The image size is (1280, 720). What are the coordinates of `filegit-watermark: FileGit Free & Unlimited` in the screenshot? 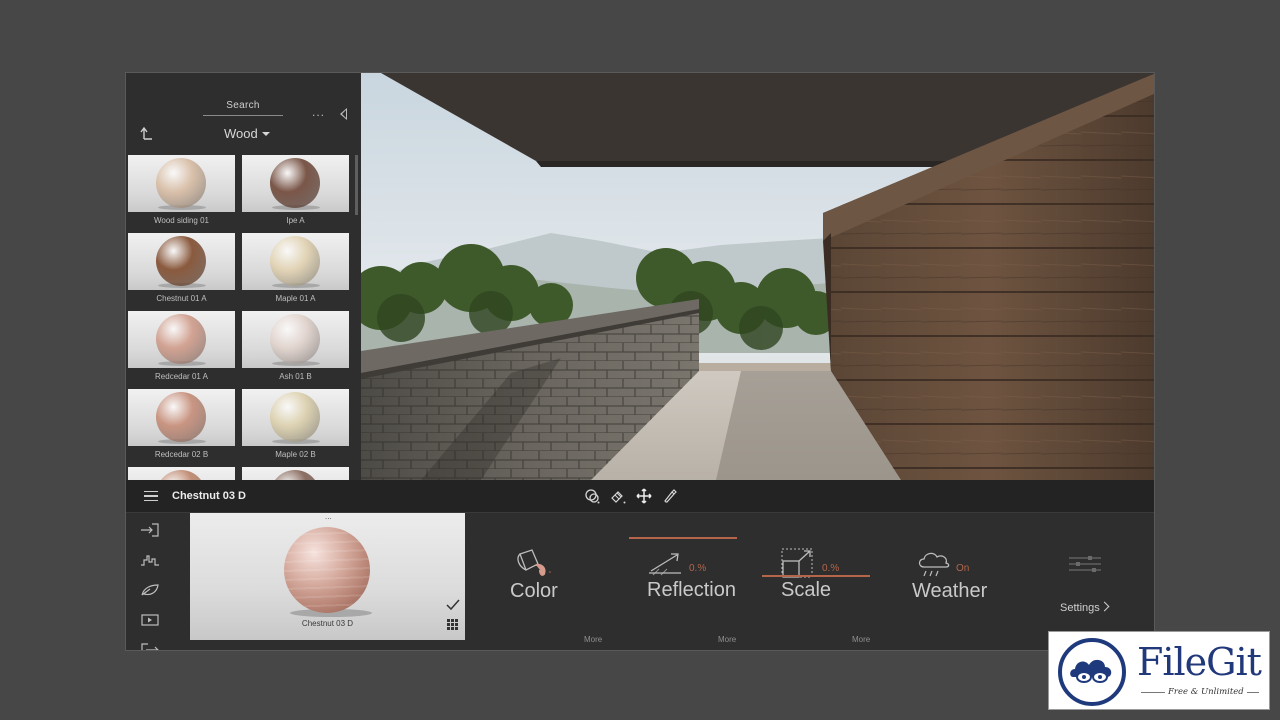 It's located at (1159, 670).